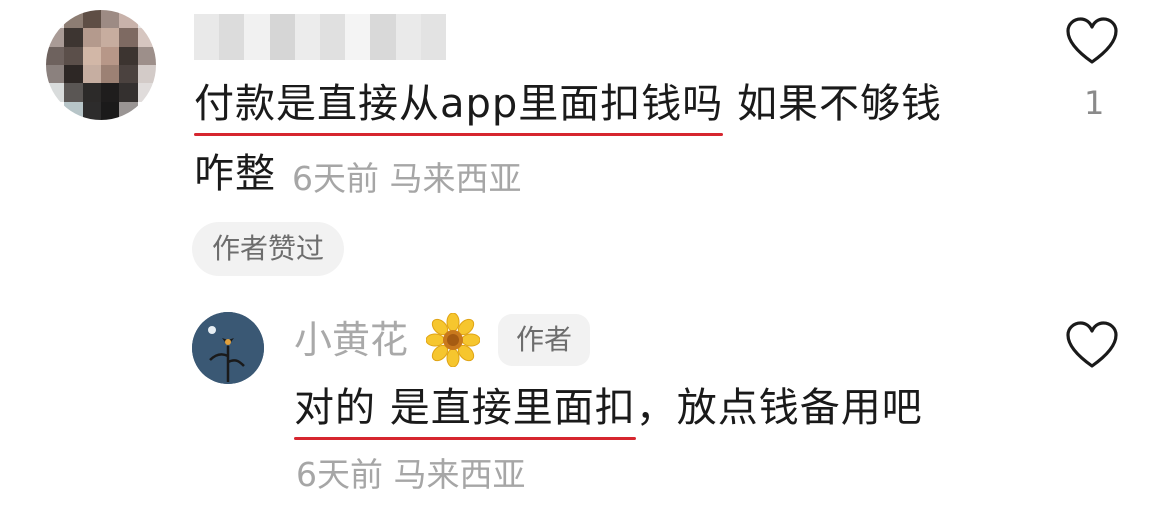 The height and width of the screenshot is (509, 1170). Describe the element at coordinates (101, 65) in the screenshot. I see `commenter-avatar` at that location.